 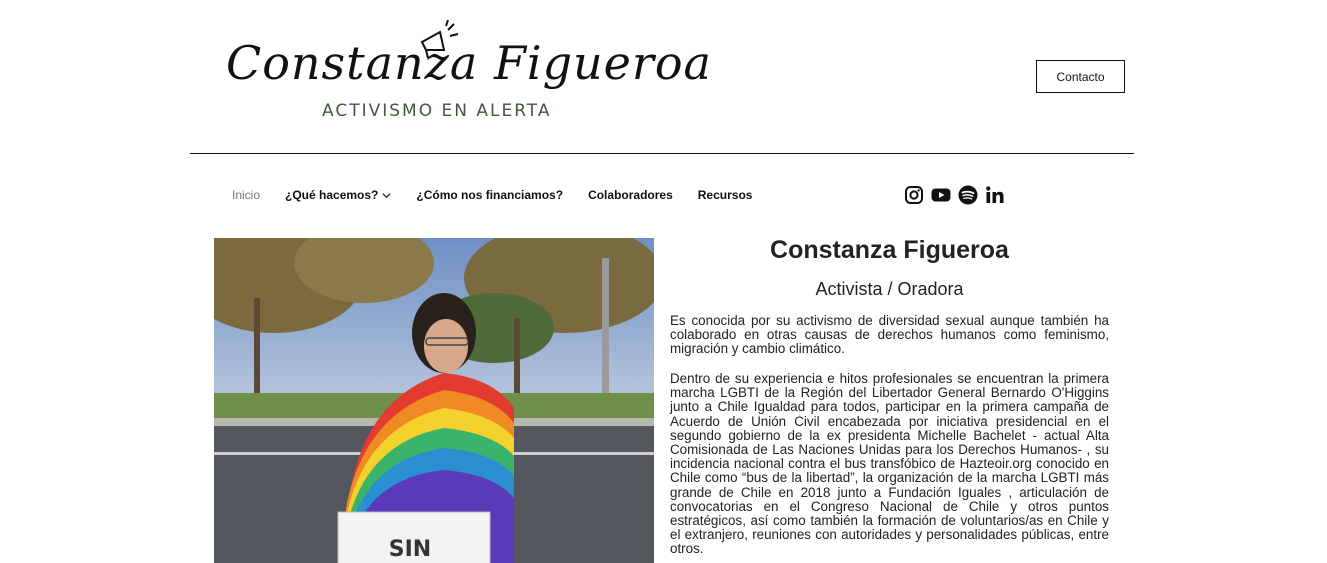 I want to click on header-divider, so click(x=662, y=153).